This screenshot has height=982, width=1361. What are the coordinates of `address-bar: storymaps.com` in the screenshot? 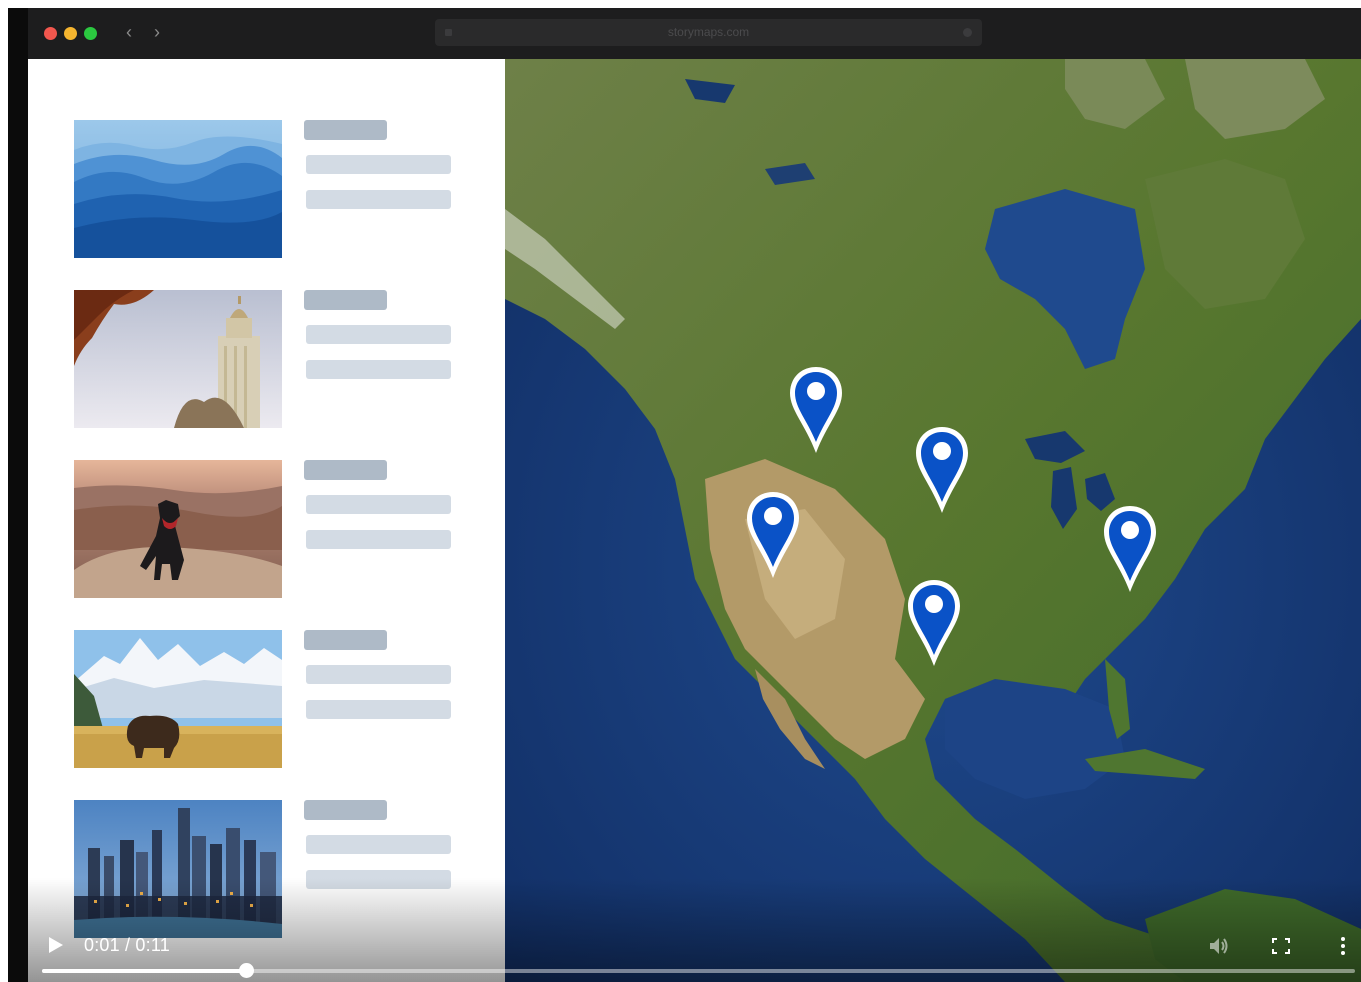 It's located at (708, 32).